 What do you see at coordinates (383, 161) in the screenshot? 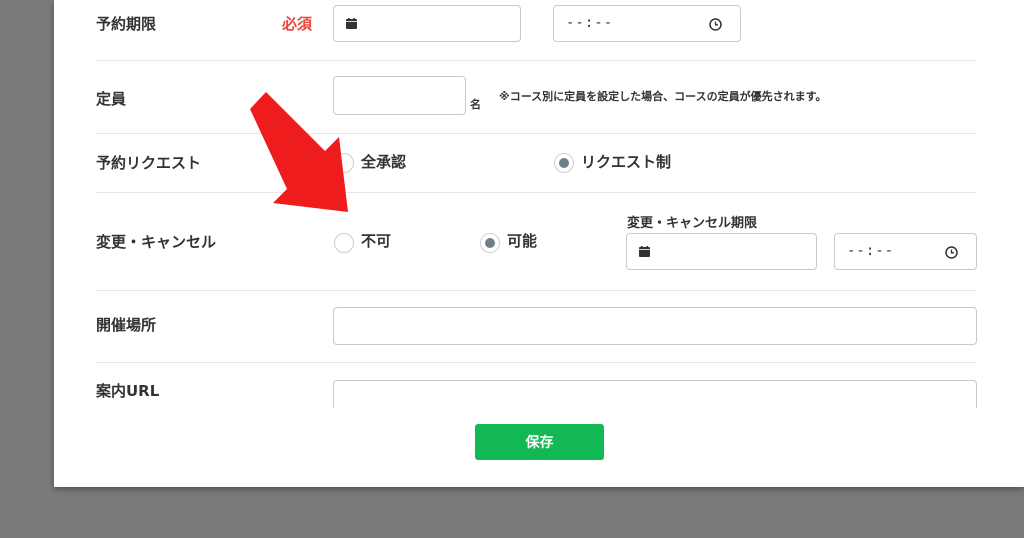
I see `request-option-all: 全承認` at bounding box center [383, 161].